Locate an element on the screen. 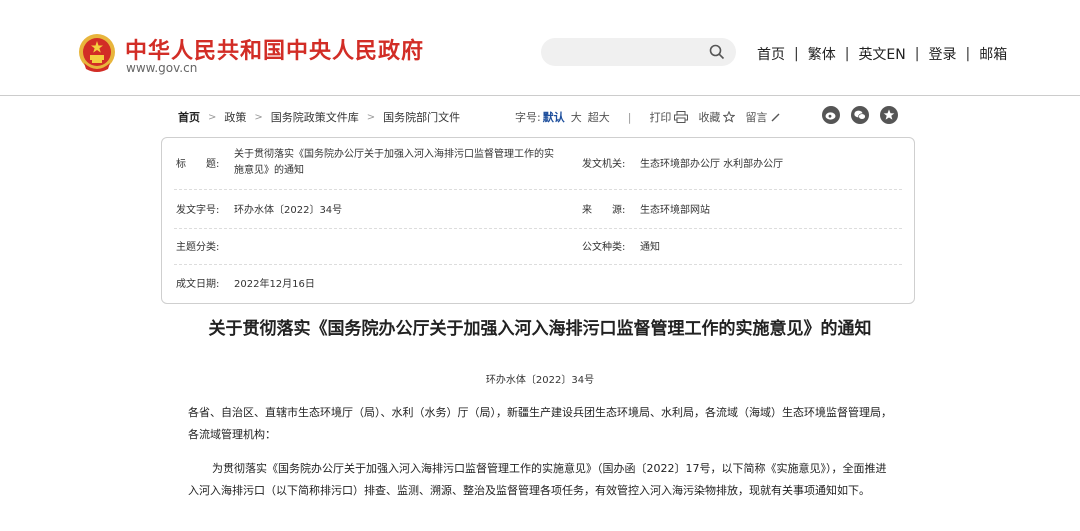  top-nav: 首页 | 繁体 | 英文EN | 登录 | 邮箱 is located at coordinates (882, 54).